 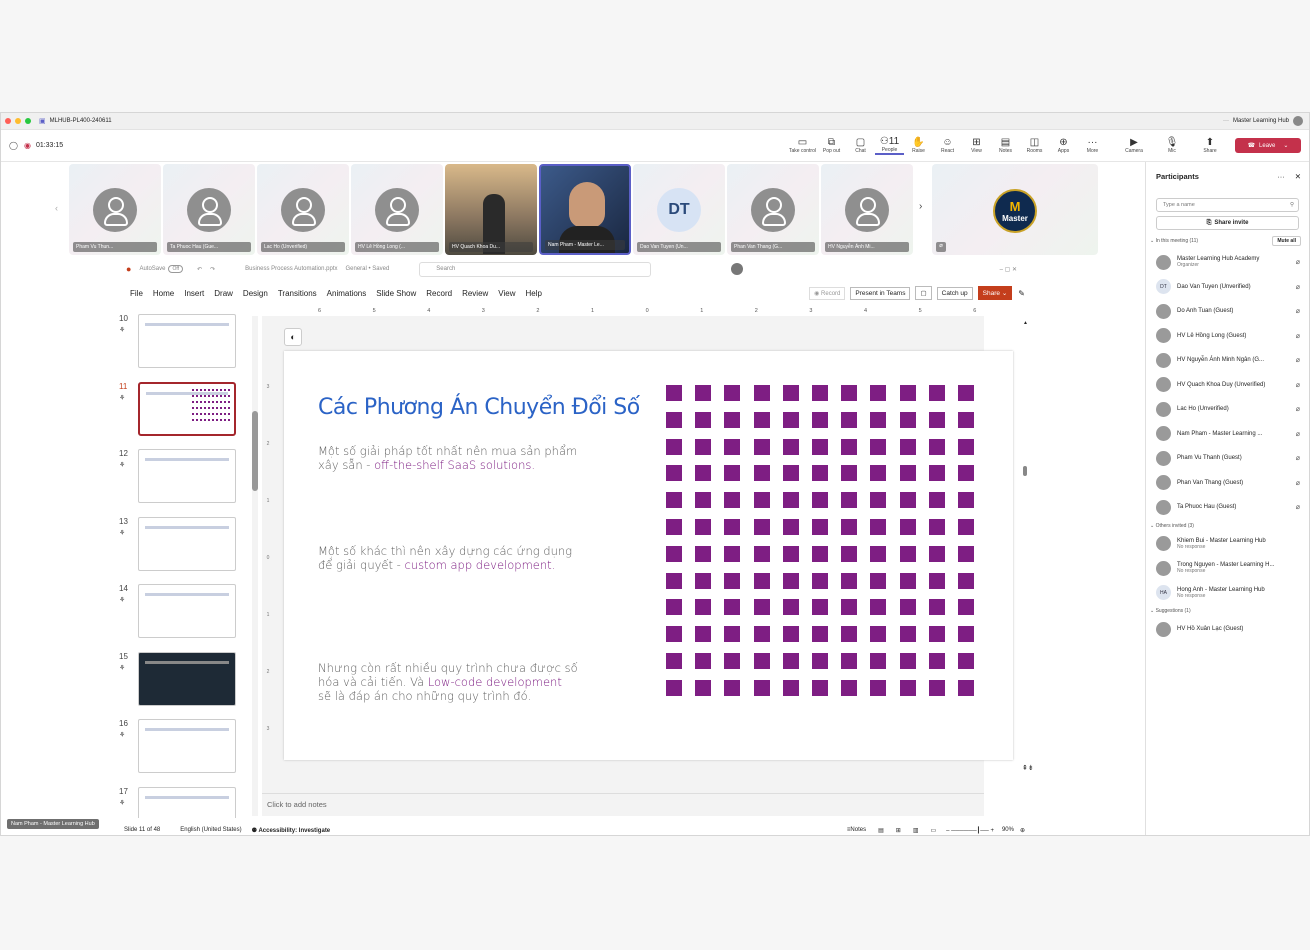 What do you see at coordinates (1021, 293) in the screenshot?
I see `copilot-icon: ✎` at bounding box center [1021, 293].